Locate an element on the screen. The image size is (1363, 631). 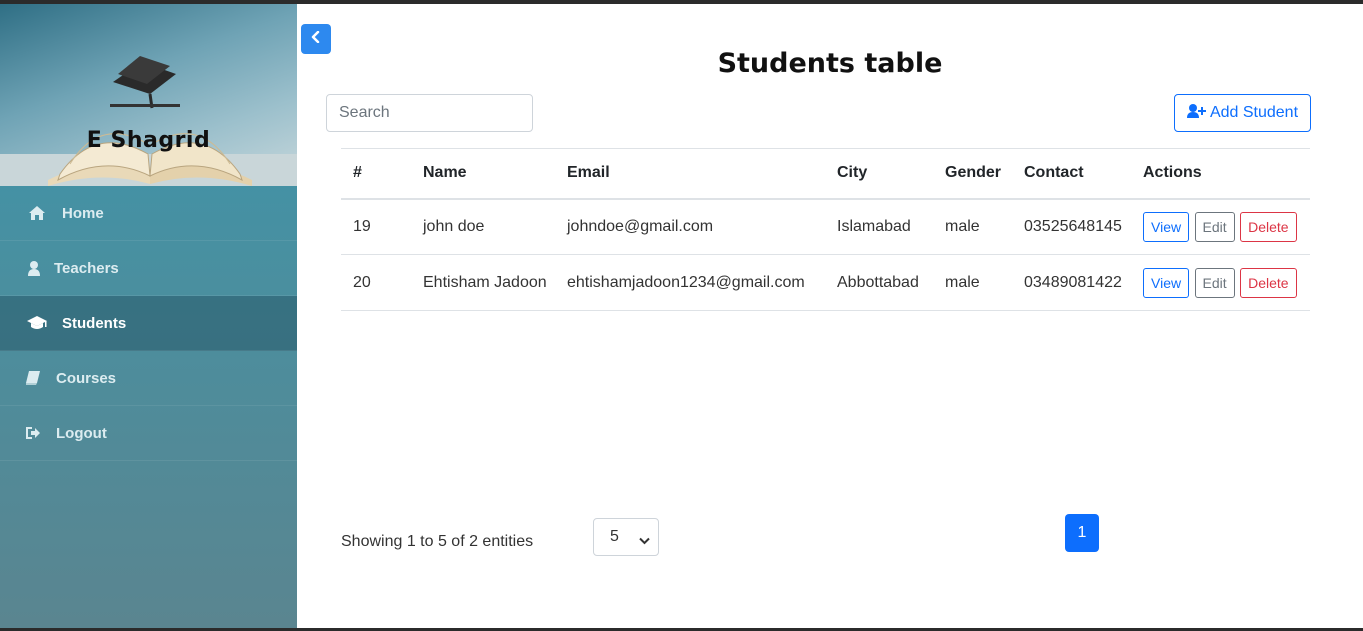
column-header-id: # is located at coordinates (376, 174).